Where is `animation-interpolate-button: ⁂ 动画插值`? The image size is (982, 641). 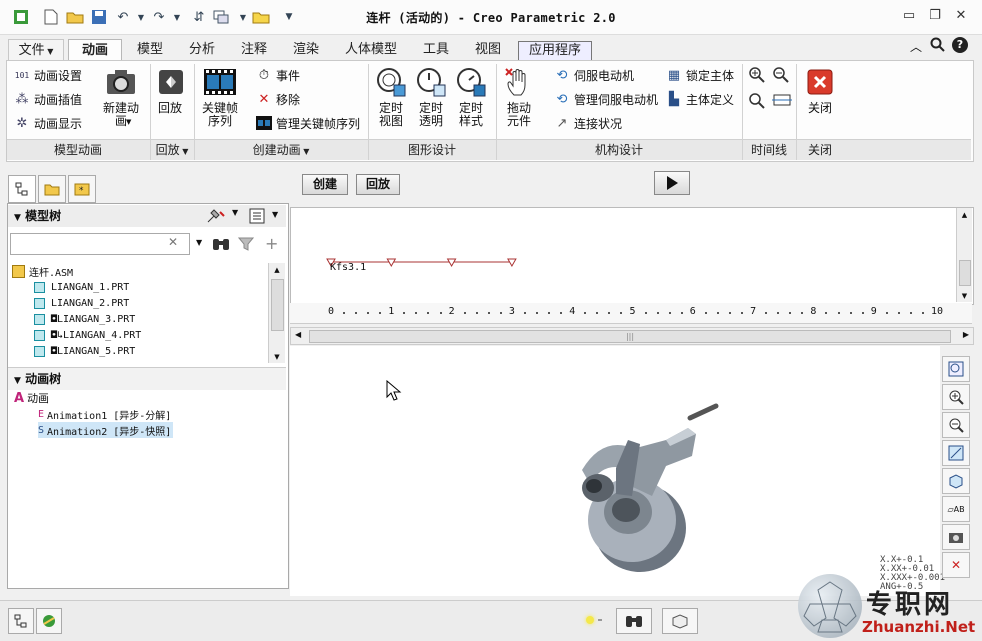
animation-interpolate-button: ⁂ 动画插值 is located at coordinates (48, 99).